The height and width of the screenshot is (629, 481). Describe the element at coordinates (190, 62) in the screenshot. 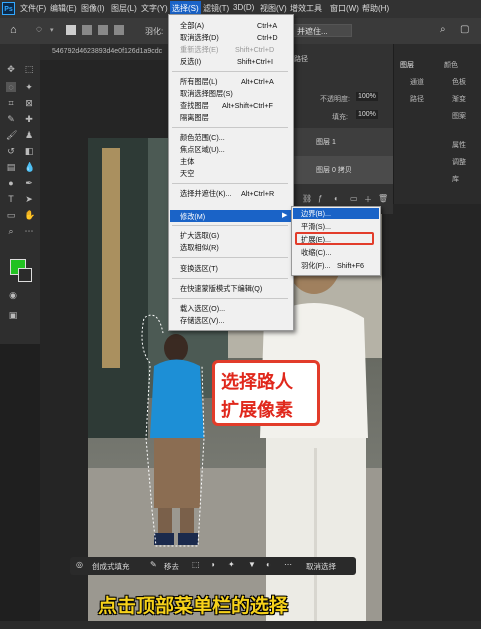

I see `menu-item-inverse: 反选(I)` at that location.